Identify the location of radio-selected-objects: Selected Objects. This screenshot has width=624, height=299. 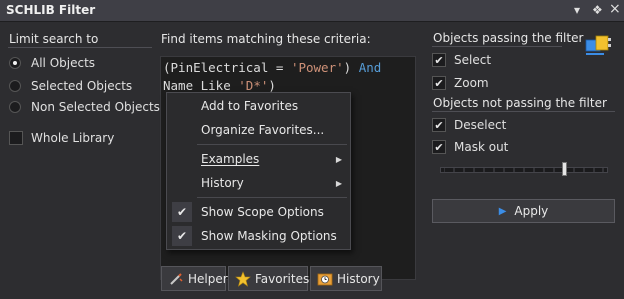
(70, 86).